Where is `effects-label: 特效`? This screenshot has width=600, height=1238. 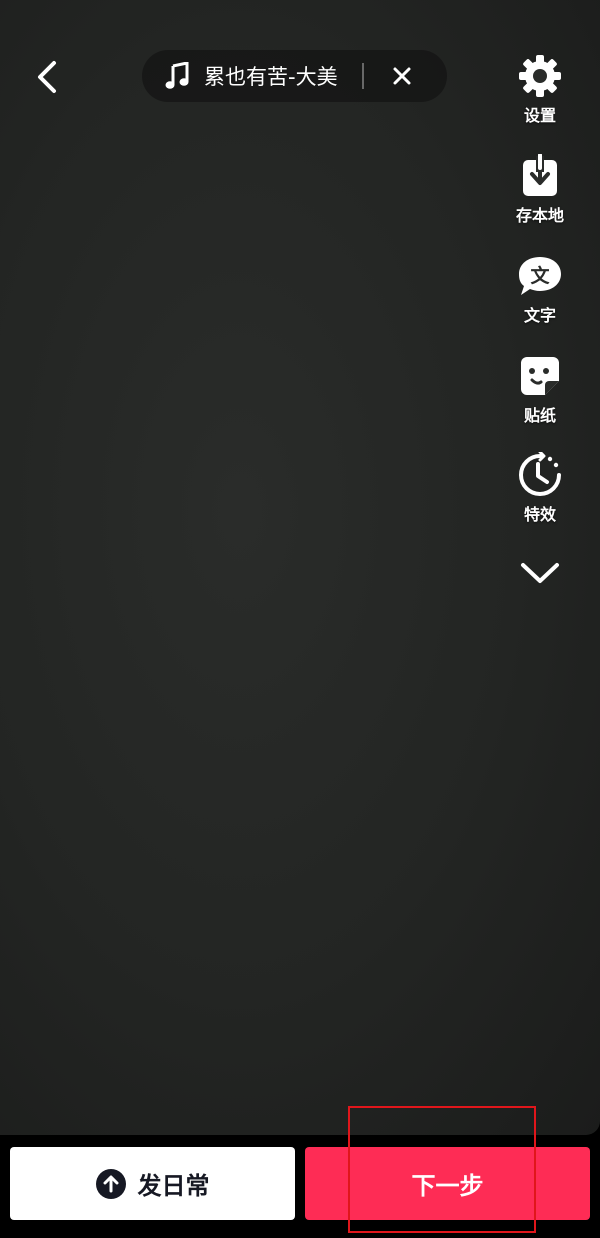 effects-label: 特效 is located at coordinates (539, 514).